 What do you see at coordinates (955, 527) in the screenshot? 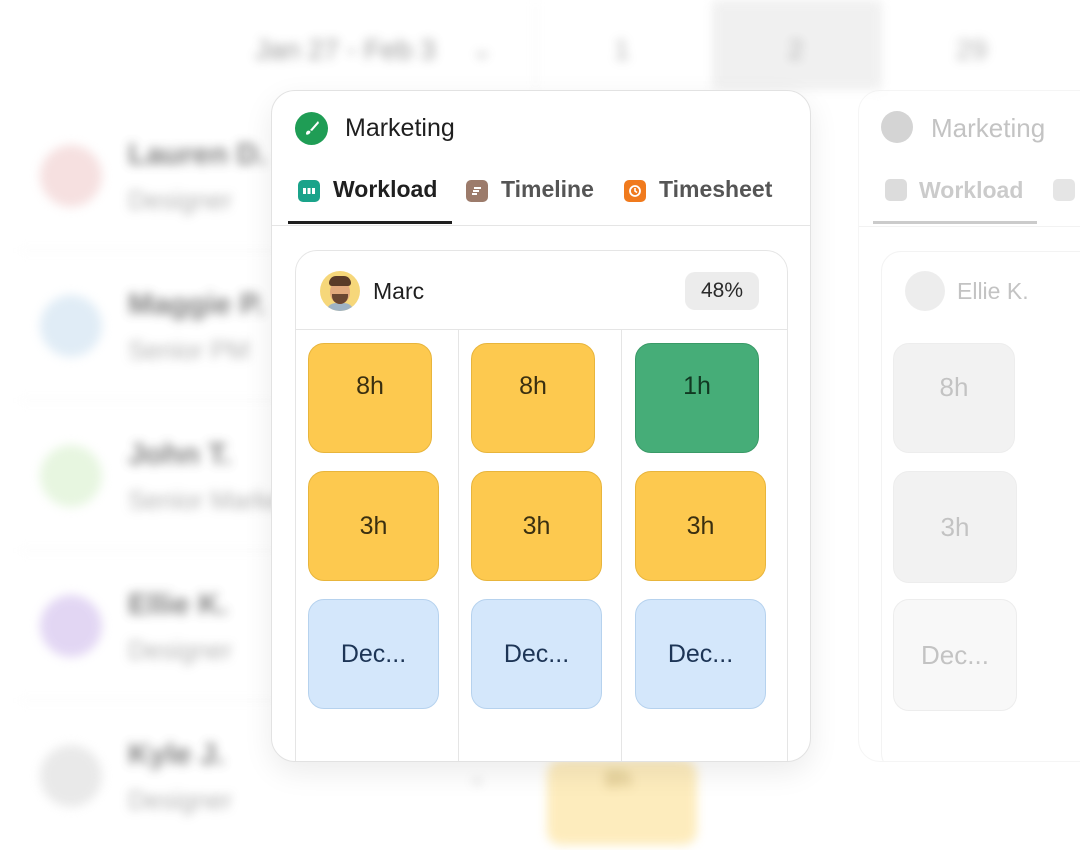
I see `ghost-cell: 3h` at bounding box center [955, 527].